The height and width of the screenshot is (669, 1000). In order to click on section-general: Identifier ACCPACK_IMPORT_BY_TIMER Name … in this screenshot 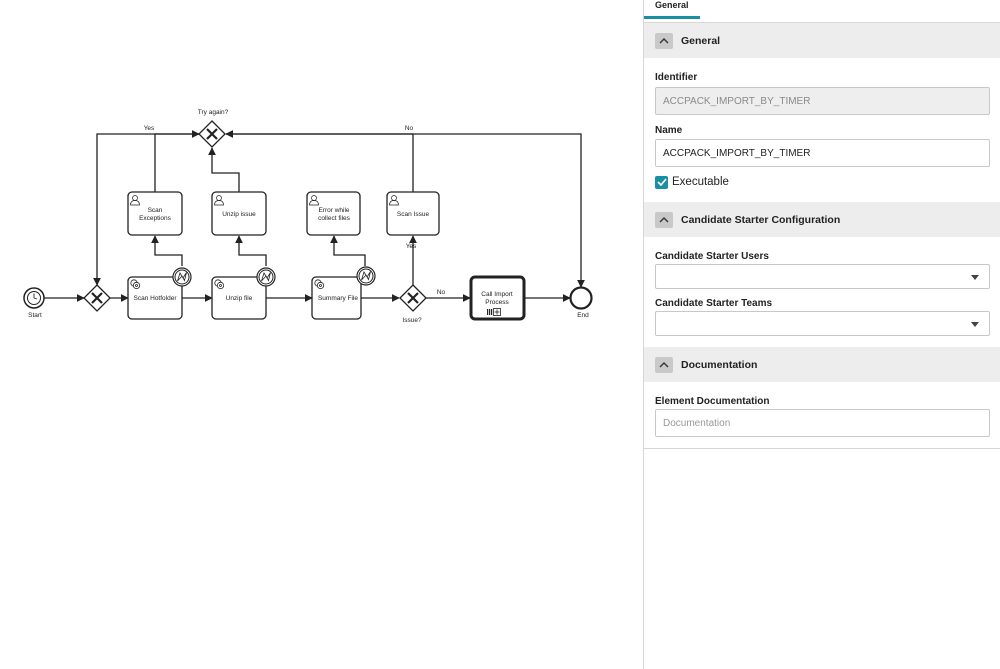, I will do `click(822, 130)`.